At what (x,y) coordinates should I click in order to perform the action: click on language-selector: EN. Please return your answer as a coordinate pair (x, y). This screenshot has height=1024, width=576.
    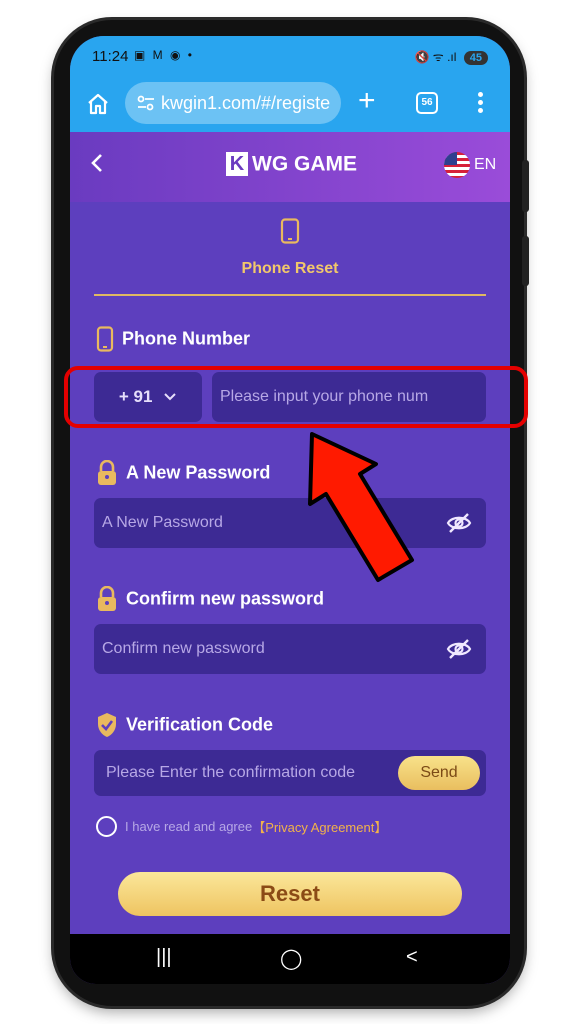
    Looking at the image, I should click on (470, 165).